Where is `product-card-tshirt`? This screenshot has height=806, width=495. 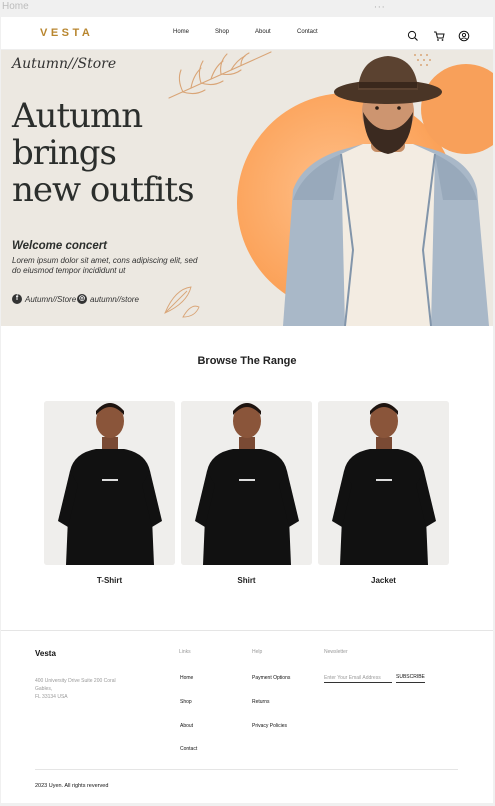 product-card-tshirt is located at coordinates (109, 483).